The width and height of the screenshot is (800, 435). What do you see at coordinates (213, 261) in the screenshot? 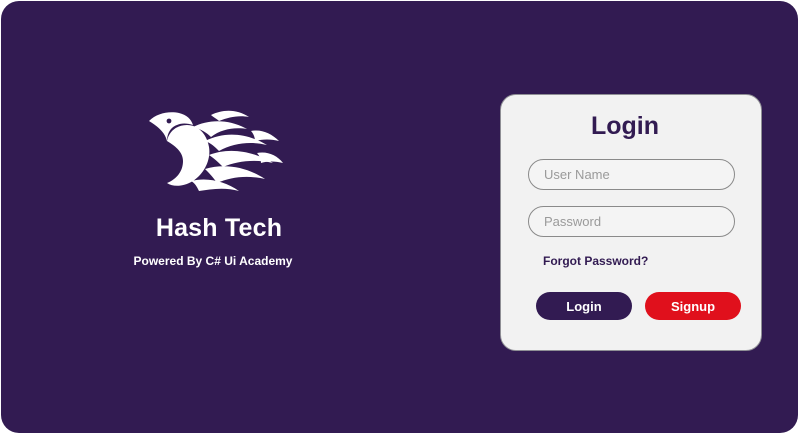
I see `brand-subtitle: Powered By C# Ui Academy` at bounding box center [213, 261].